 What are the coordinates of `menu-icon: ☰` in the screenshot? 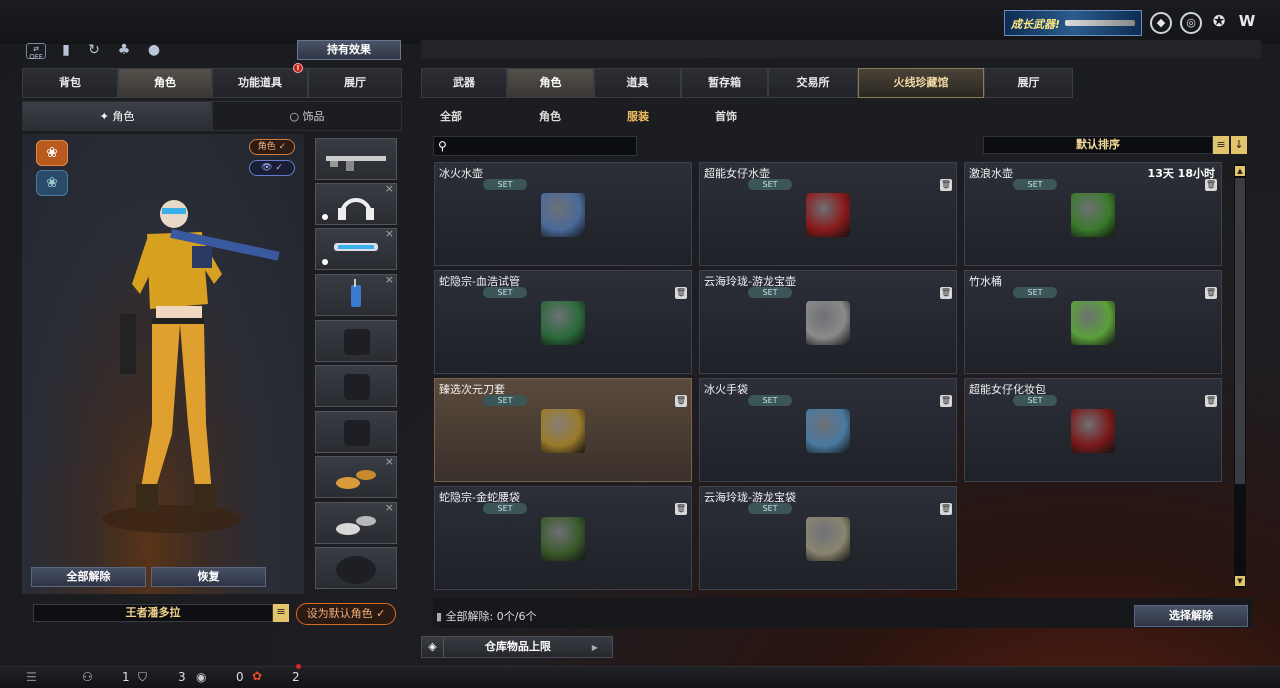 It's located at (31, 677).